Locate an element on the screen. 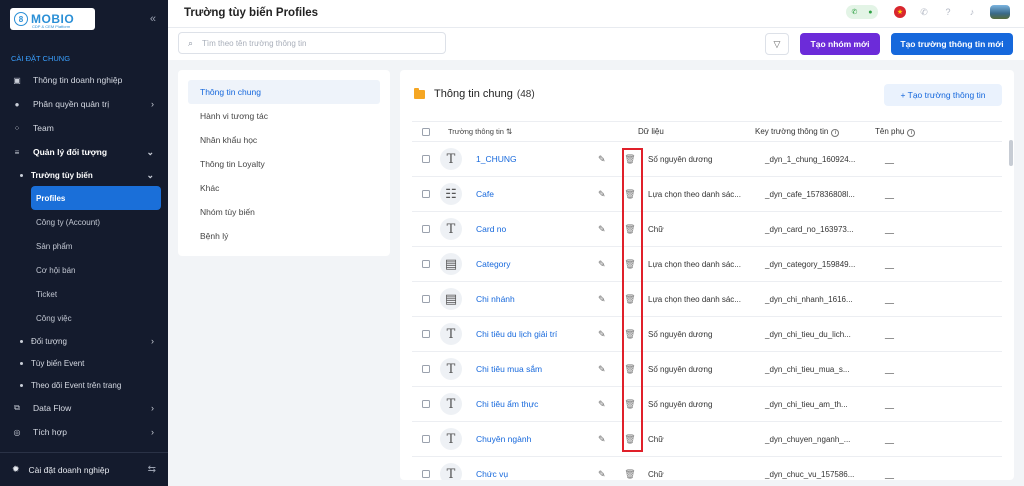 The width and height of the screenshot is (1024, 486). trash-icon: 🗑 is located at coordinates (630, 474).